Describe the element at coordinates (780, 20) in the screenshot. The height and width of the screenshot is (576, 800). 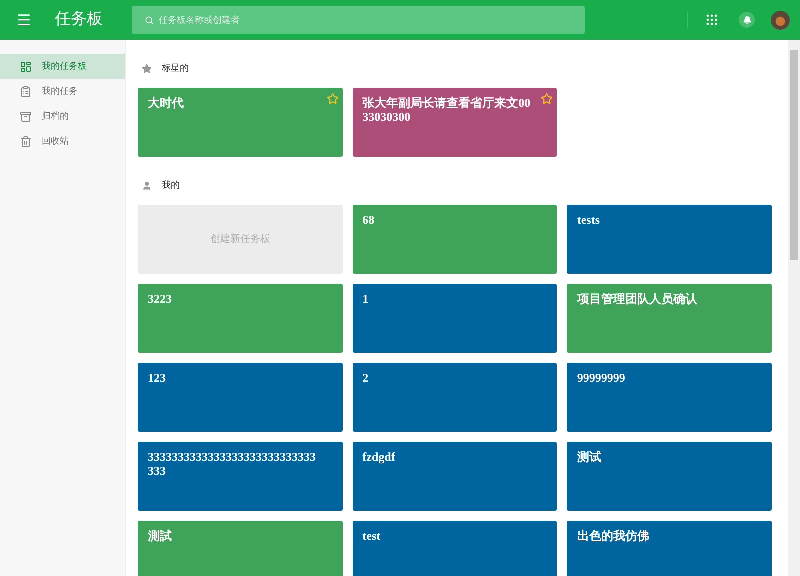
I see `avatar-icon` at that location.